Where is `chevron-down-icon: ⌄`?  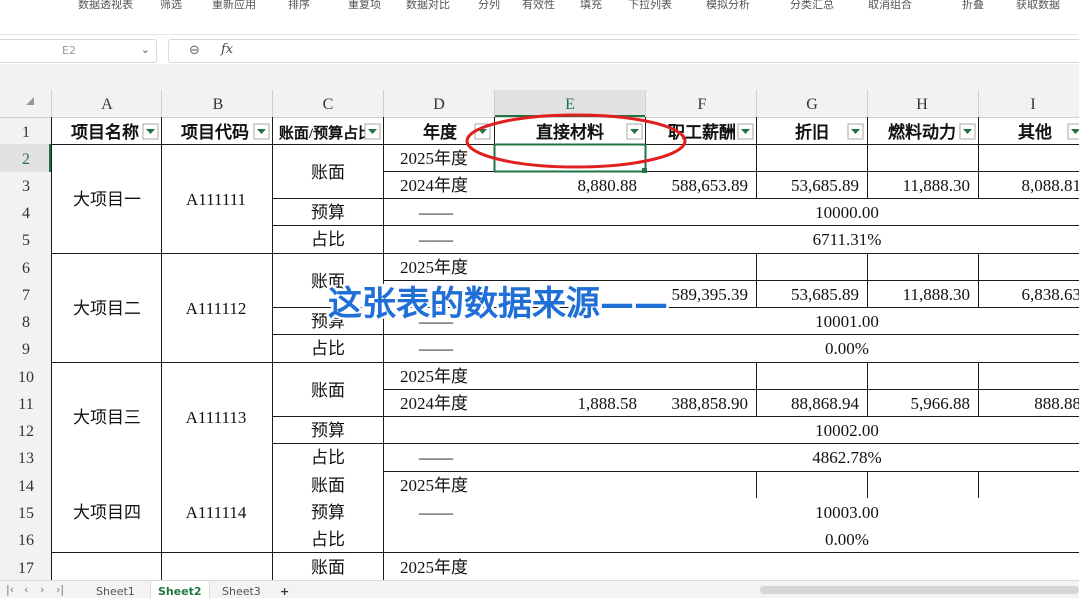
chevron-down-icon: ⌄ is located at coordinates (145, 49).